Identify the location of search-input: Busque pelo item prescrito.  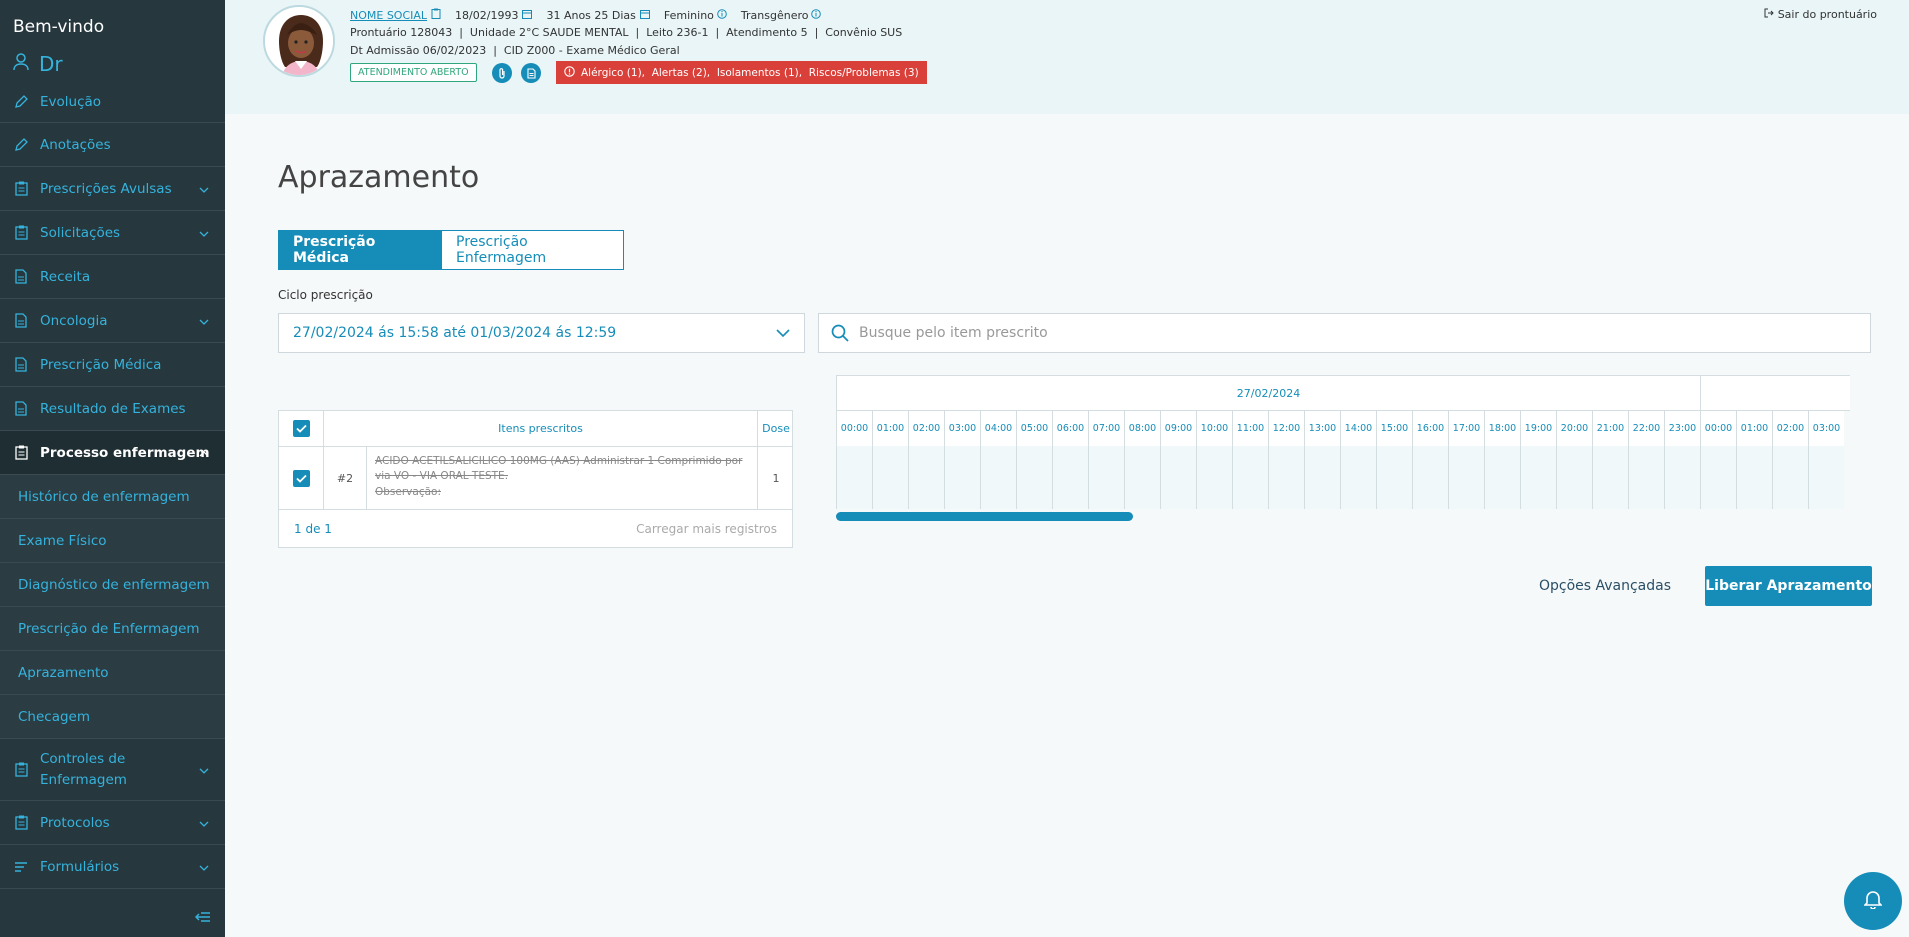
(1344, 333).